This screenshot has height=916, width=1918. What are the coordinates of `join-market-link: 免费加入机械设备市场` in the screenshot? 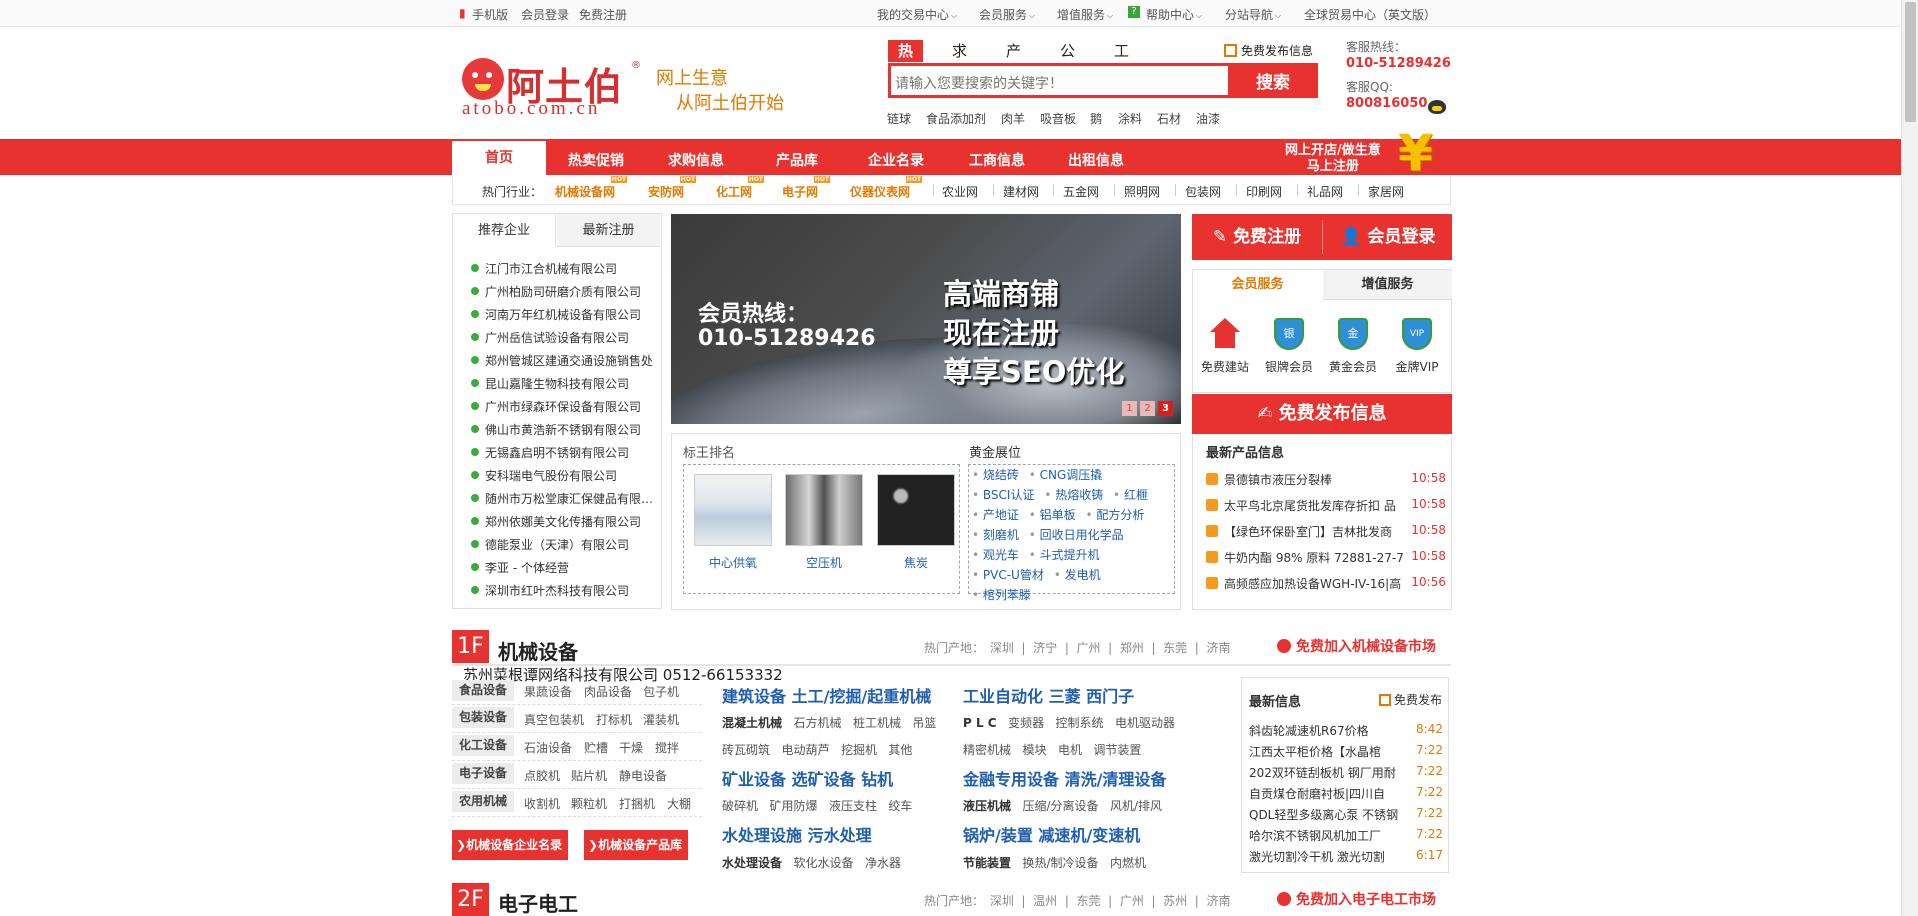 It's located at (1356, 646).